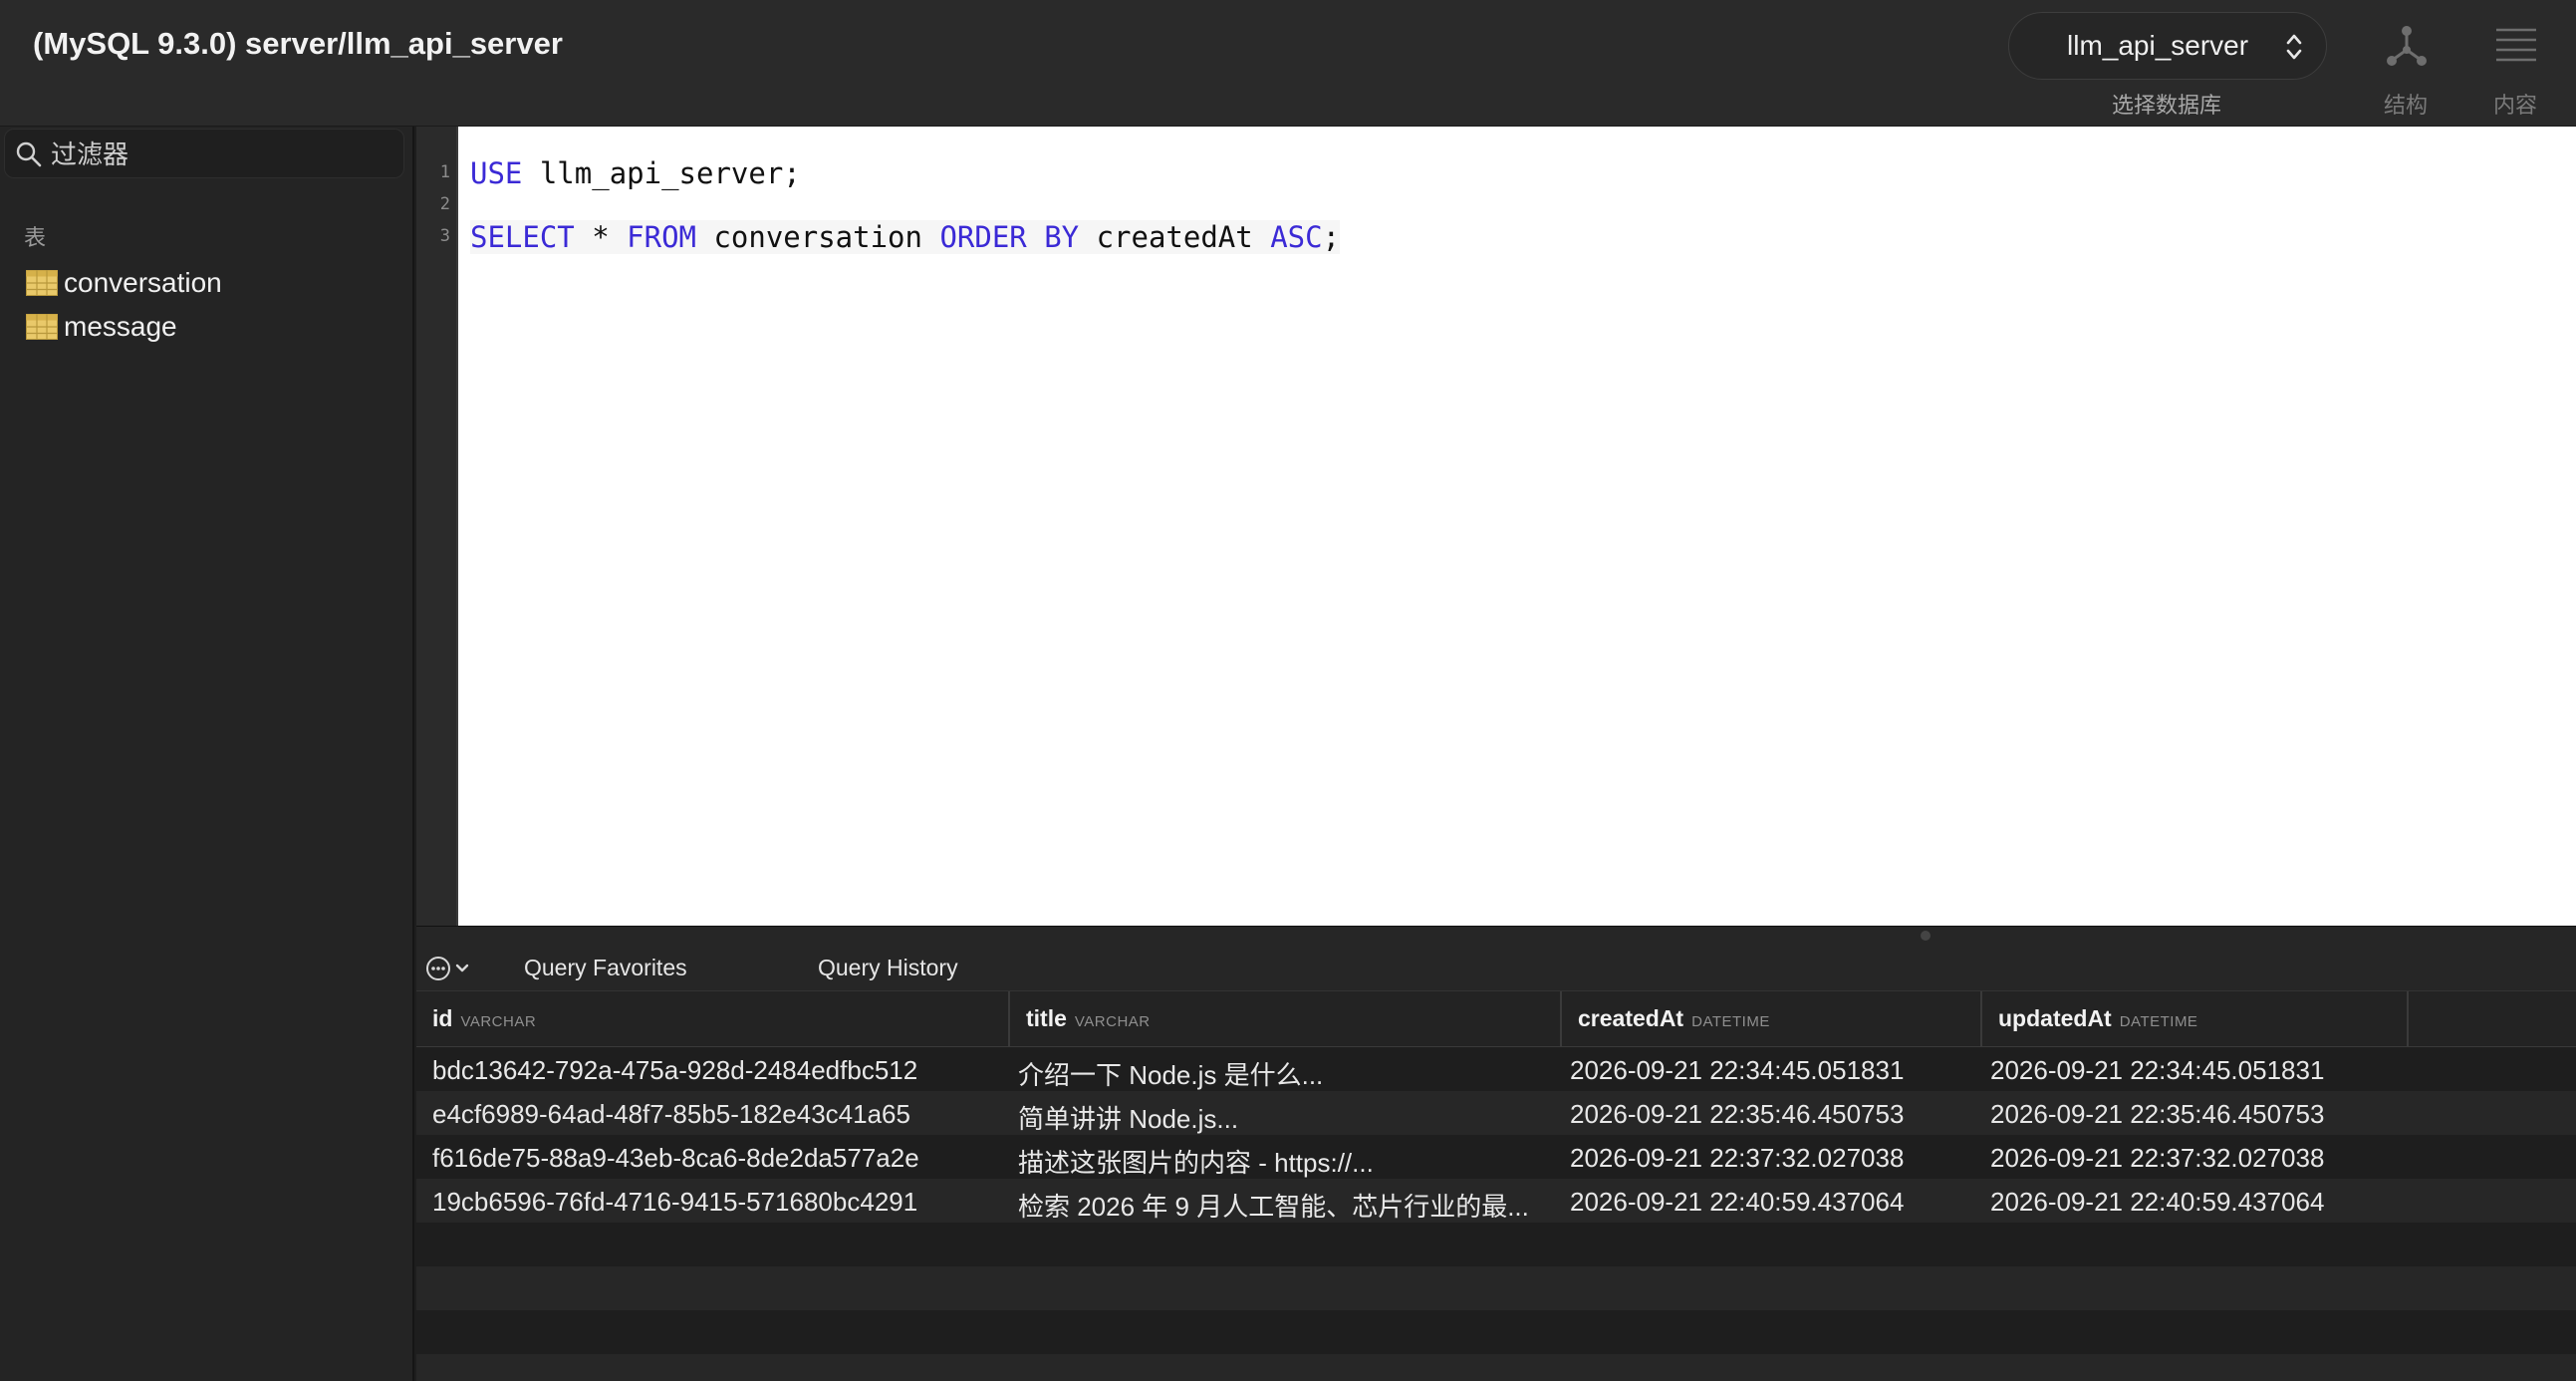 Image resolution: width=2576 pixels, height=1381 pixels. Describe the element at coordinates (1737, 1070) in the screenshot. I see `cell-createdat: 2026-09-21 22:34:45.051831` at that location.